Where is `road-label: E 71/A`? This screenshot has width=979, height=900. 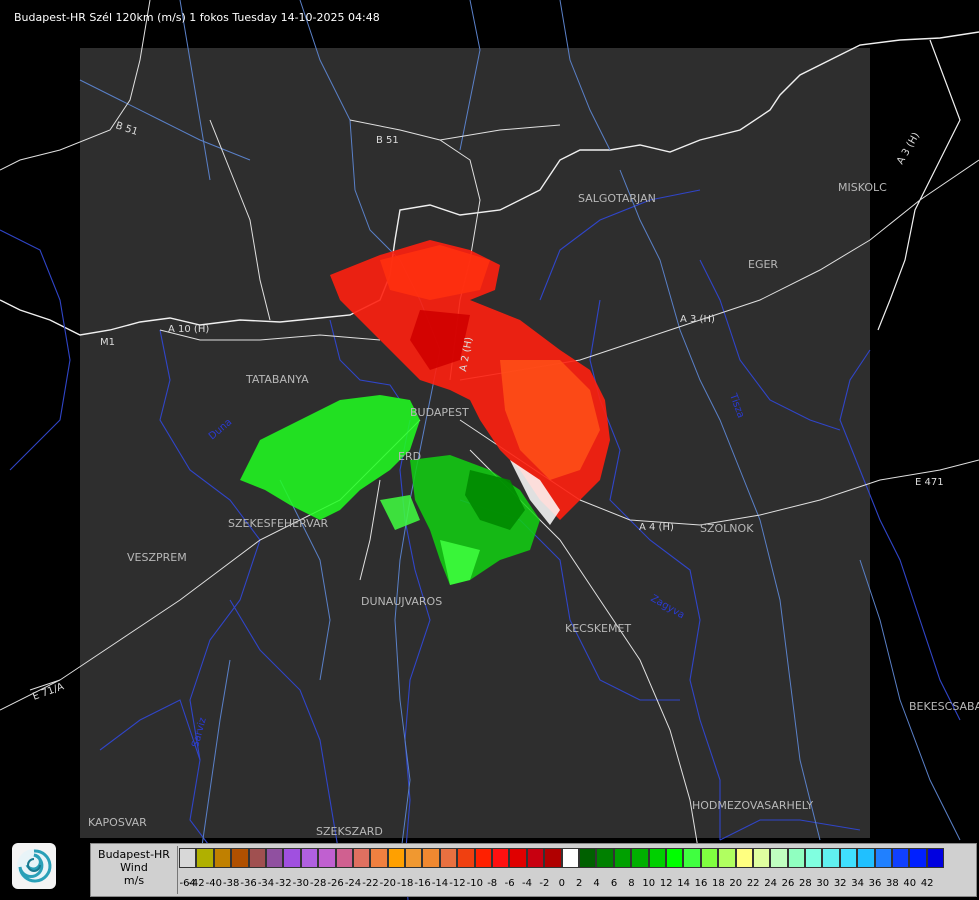 road-label: E 71/A is located at coordinates (48, 691).